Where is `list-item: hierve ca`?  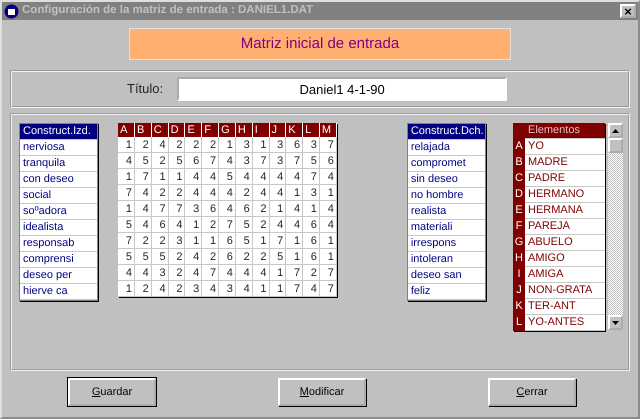 list-item: hierve ca is located at coordinates (59, 292).